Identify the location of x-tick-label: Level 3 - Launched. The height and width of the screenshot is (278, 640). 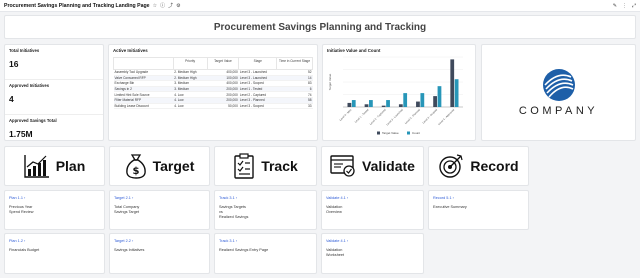
(394, 116).